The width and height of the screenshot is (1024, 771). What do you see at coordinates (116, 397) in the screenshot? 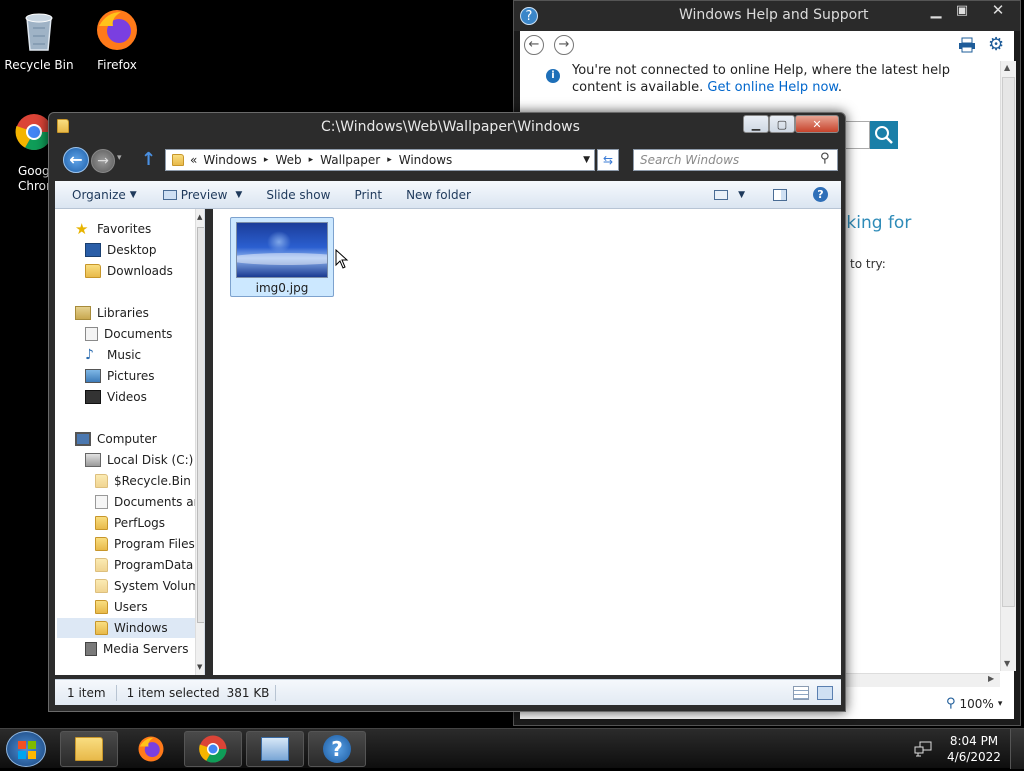
I see `nav-videos: Videos` at bounding box center [116, 397].